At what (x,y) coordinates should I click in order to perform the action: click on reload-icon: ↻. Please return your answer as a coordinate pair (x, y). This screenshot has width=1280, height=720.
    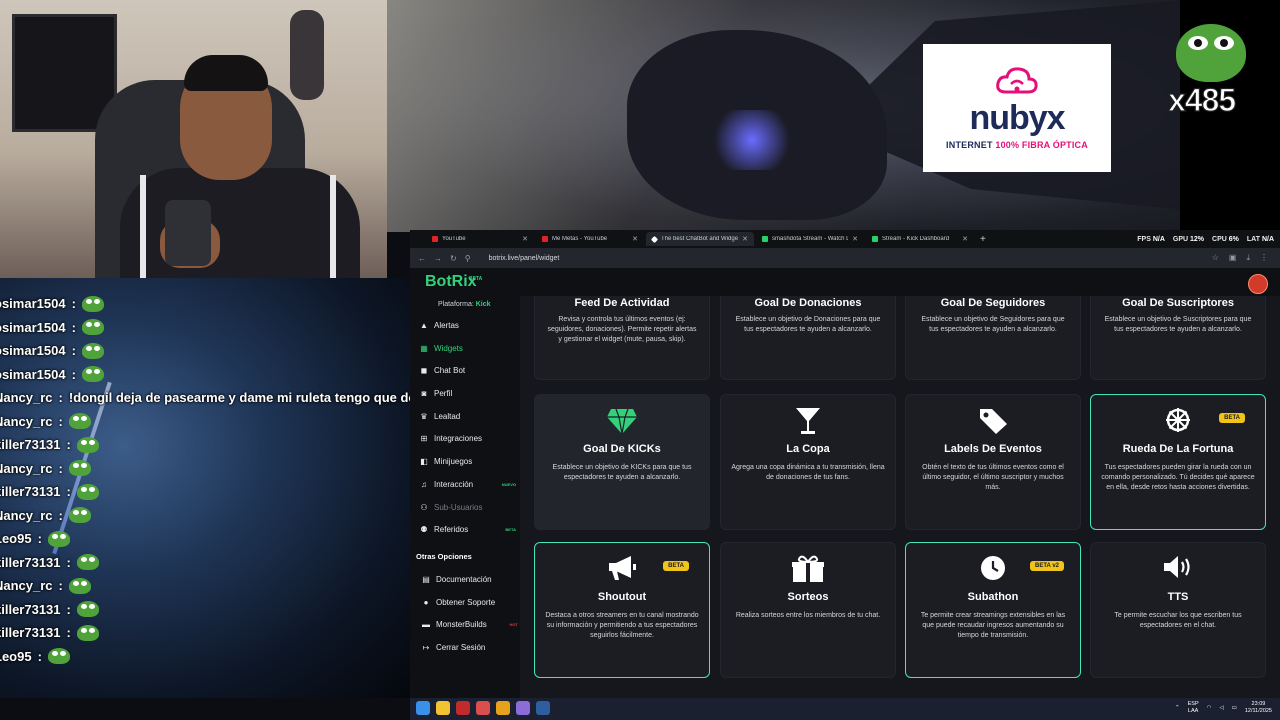
    Looking at the image, I should click on (453, 258).